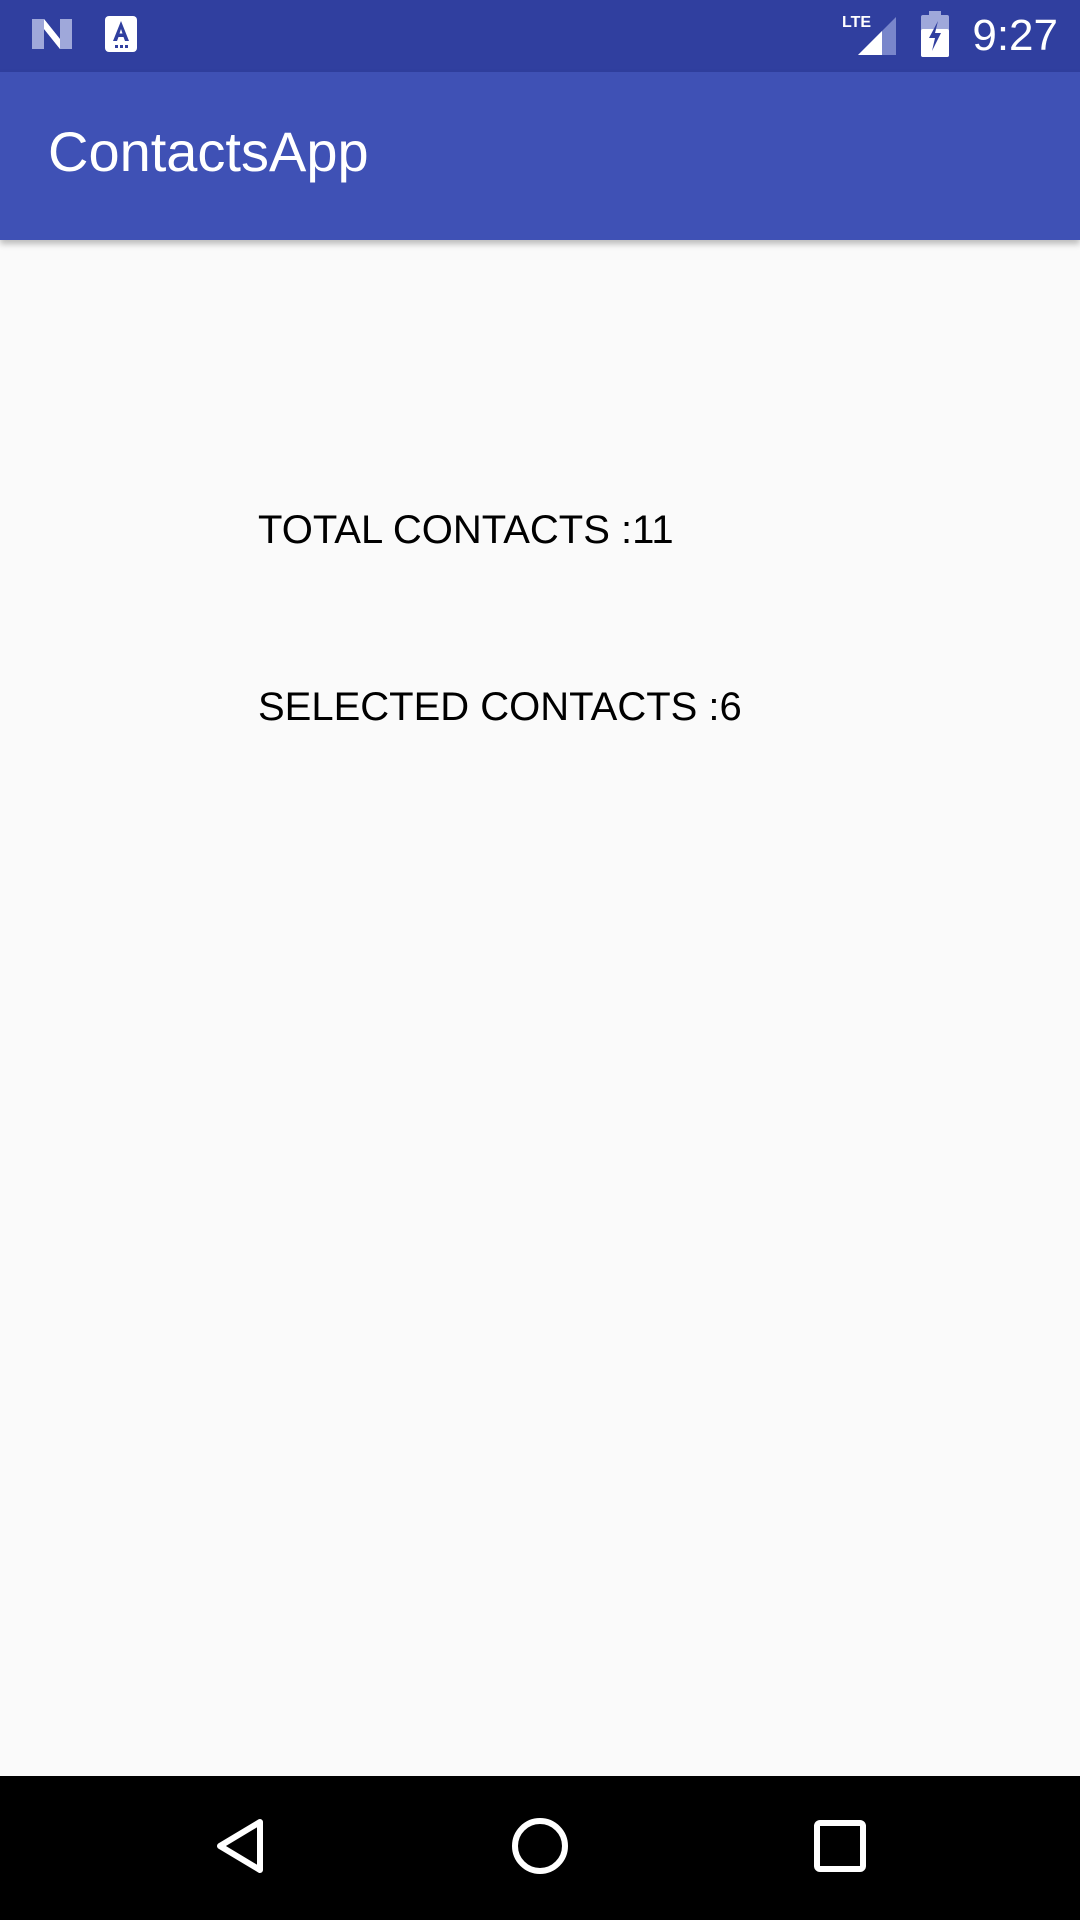 The image size is (1080, 1920). I want to click on app-bar: ContactsApp, so click(540, 156).